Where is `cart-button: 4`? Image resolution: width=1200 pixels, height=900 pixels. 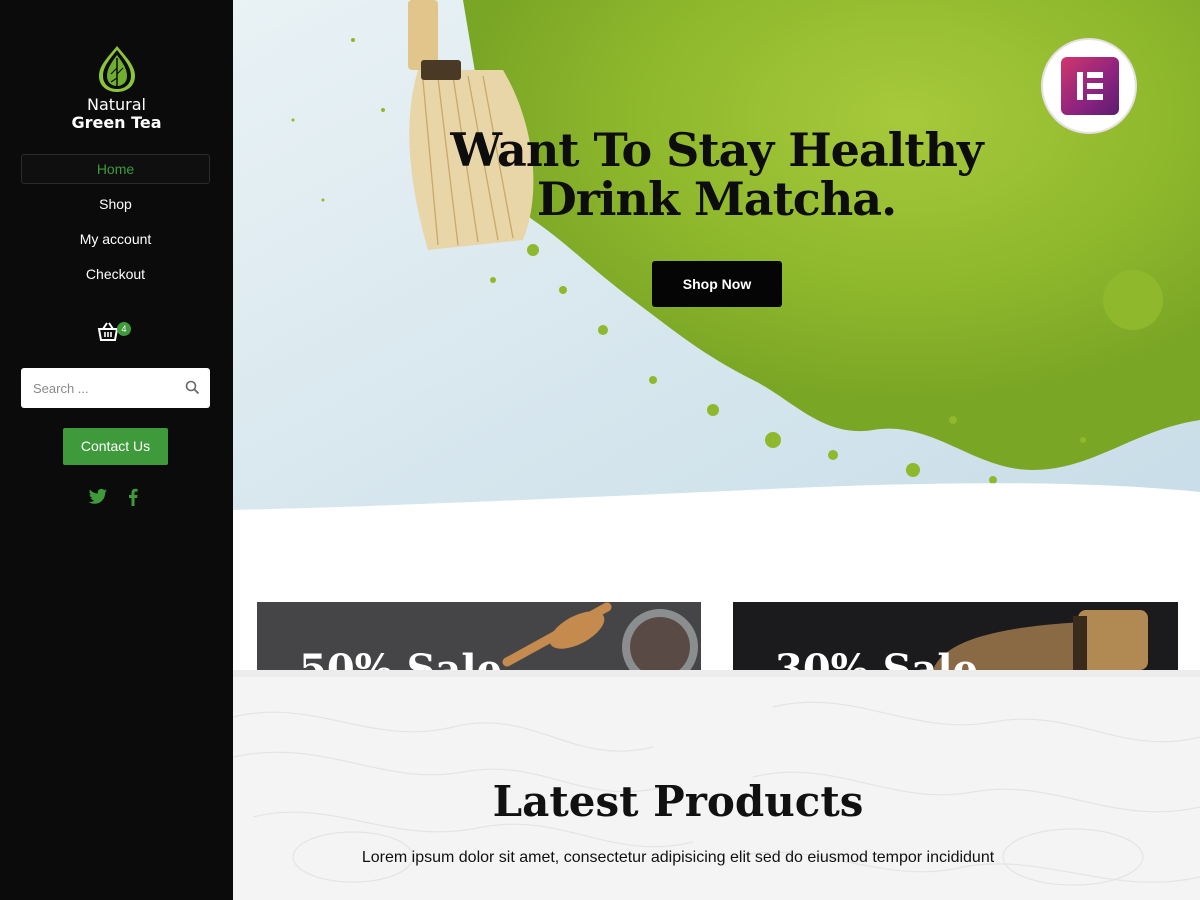
cart-button: 4 is located at coordinates (117, 332).